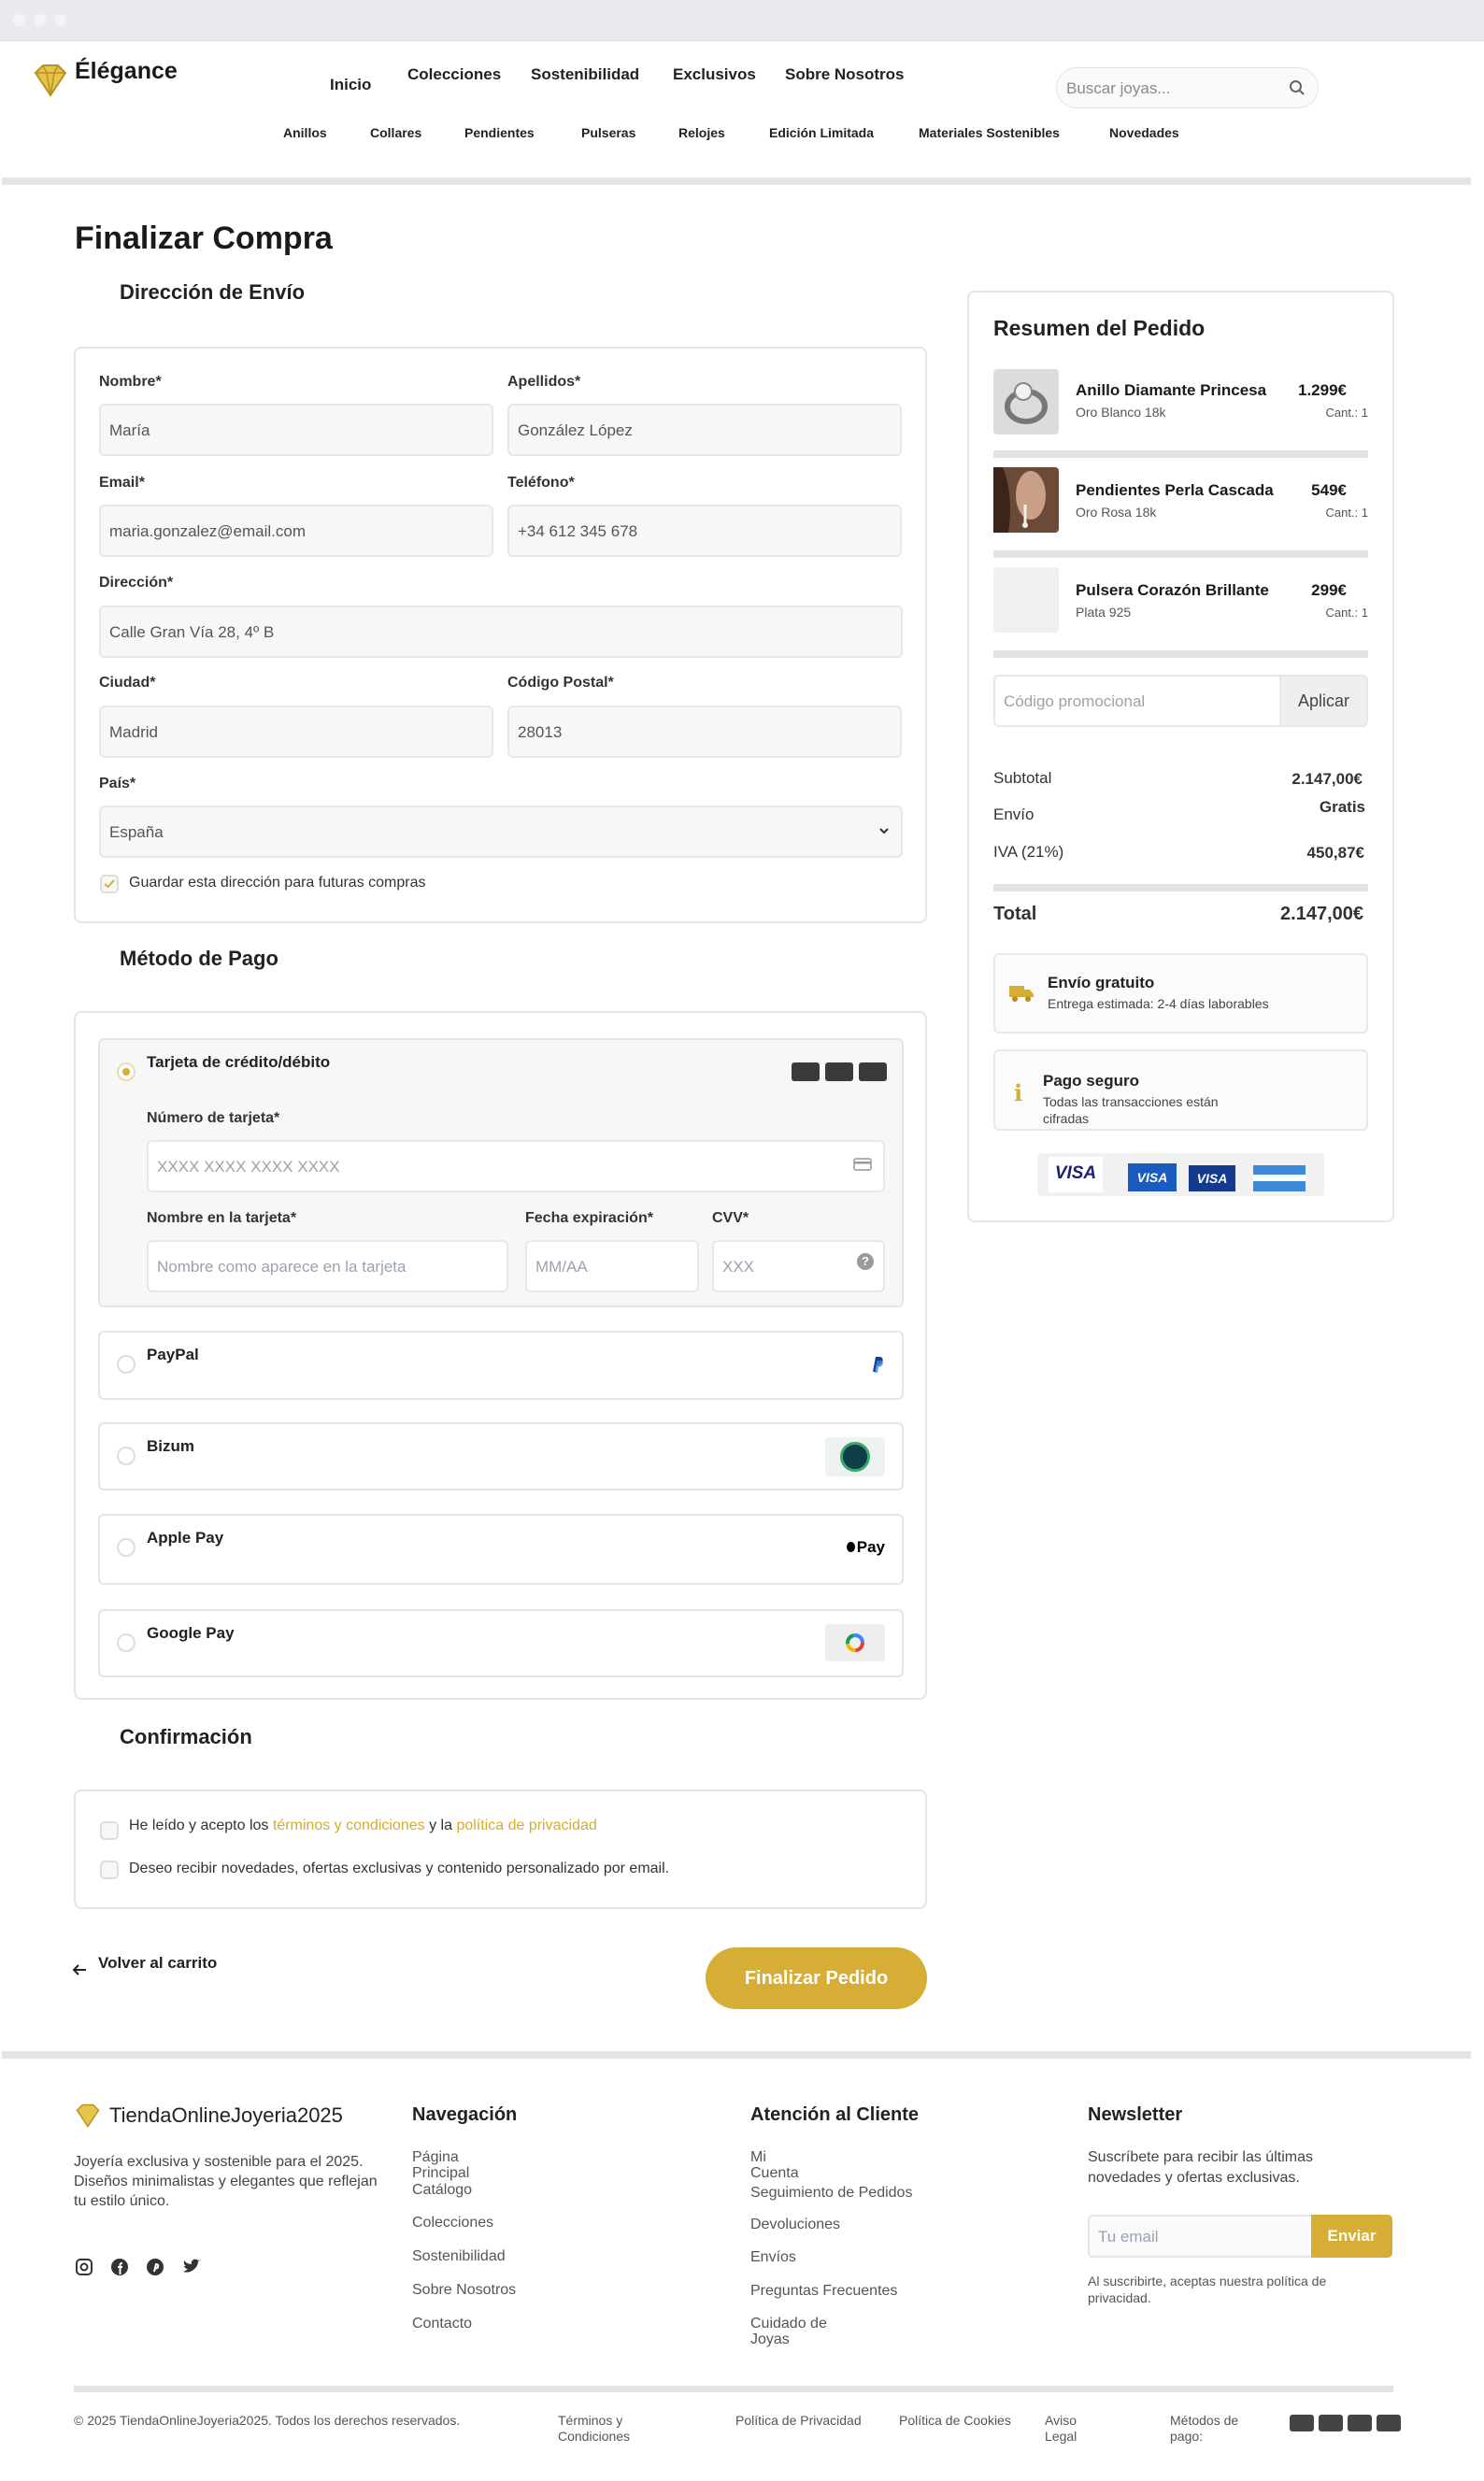 This screenshot has width=1484, height=2481. I want to click on nav-anillos: Anillos, so click(305, 132).